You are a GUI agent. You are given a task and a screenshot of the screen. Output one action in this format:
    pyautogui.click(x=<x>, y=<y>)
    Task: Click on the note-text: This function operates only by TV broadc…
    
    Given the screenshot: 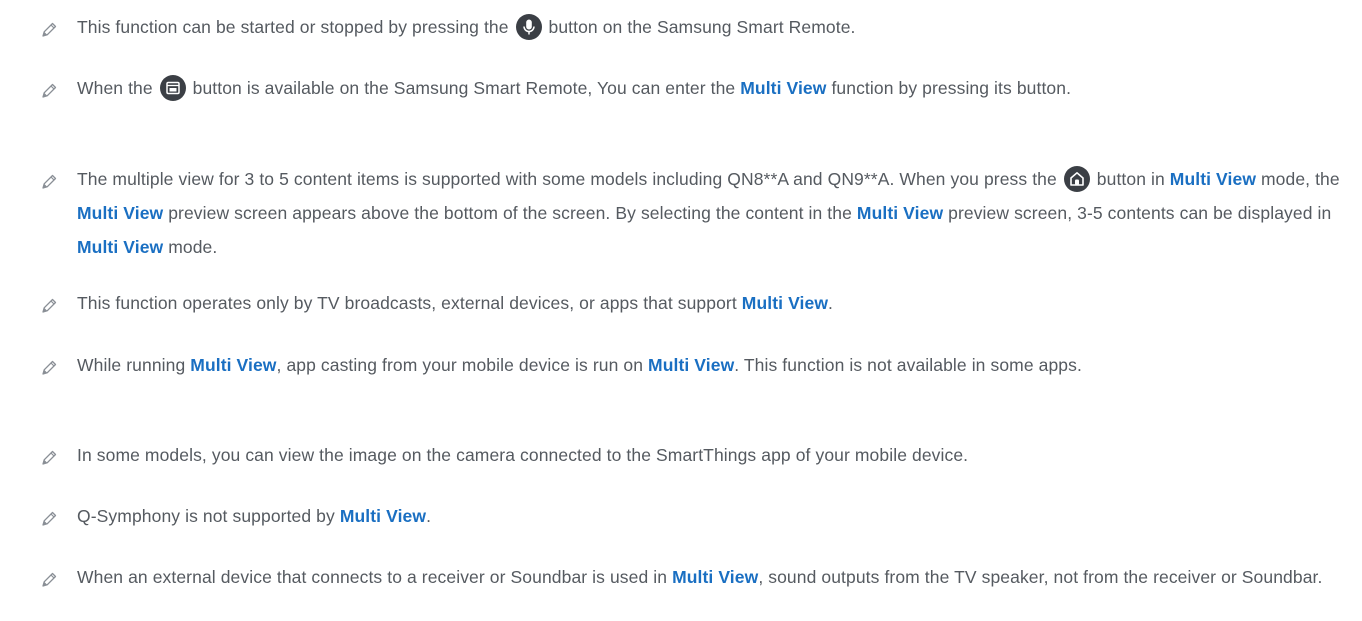 What is the action you would take?
    pyautogui.click(x=709, y=303)
    